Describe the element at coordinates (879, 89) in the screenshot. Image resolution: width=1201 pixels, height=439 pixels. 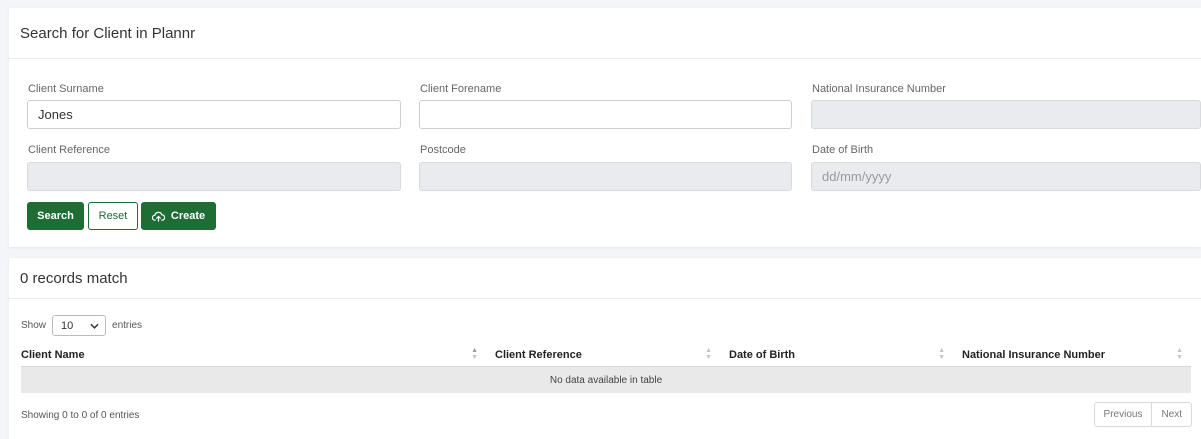
I see `ni-number-label: National Insurance Number` at that location.